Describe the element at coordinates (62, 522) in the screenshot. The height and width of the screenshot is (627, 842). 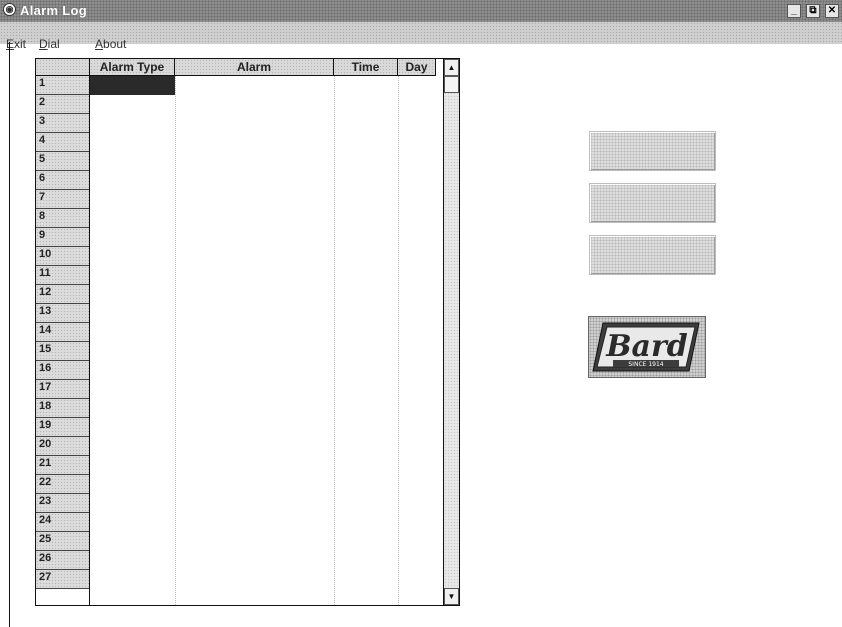
I see `row-header-24: 24` at that location.